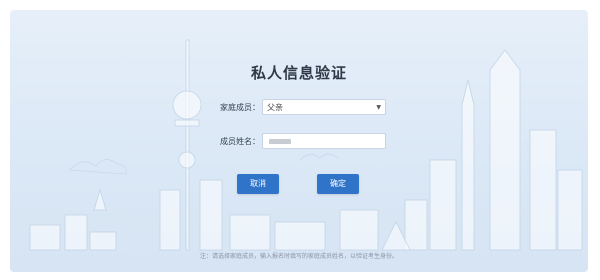  What do you see at coordinates (280, 141) in the screenshot?
I see `redacted-name-block` at bounding box center [280, 141].